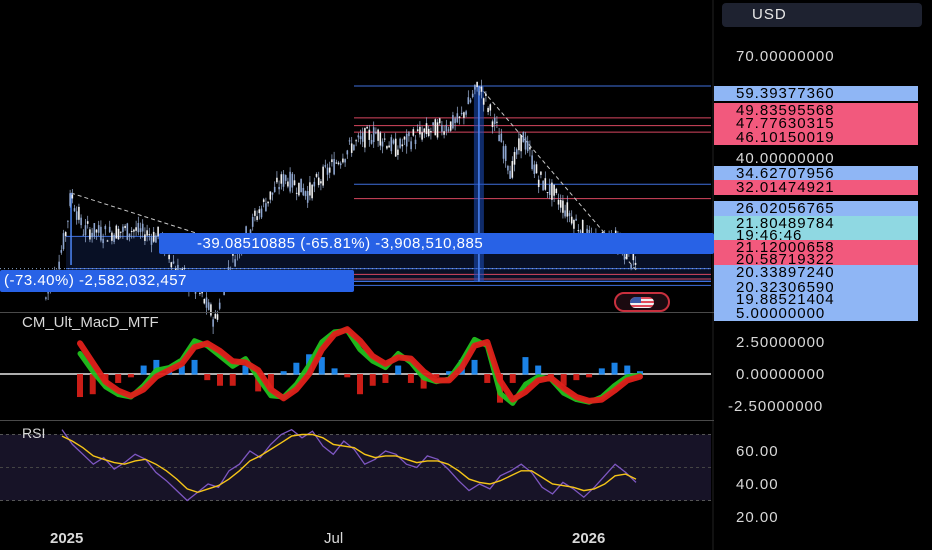 The image size is (932, 550). What do you see at coordinates (816, 187) in the screenshot?
I see `price-tag: 32.01474921` at bounding box center [816, 187].